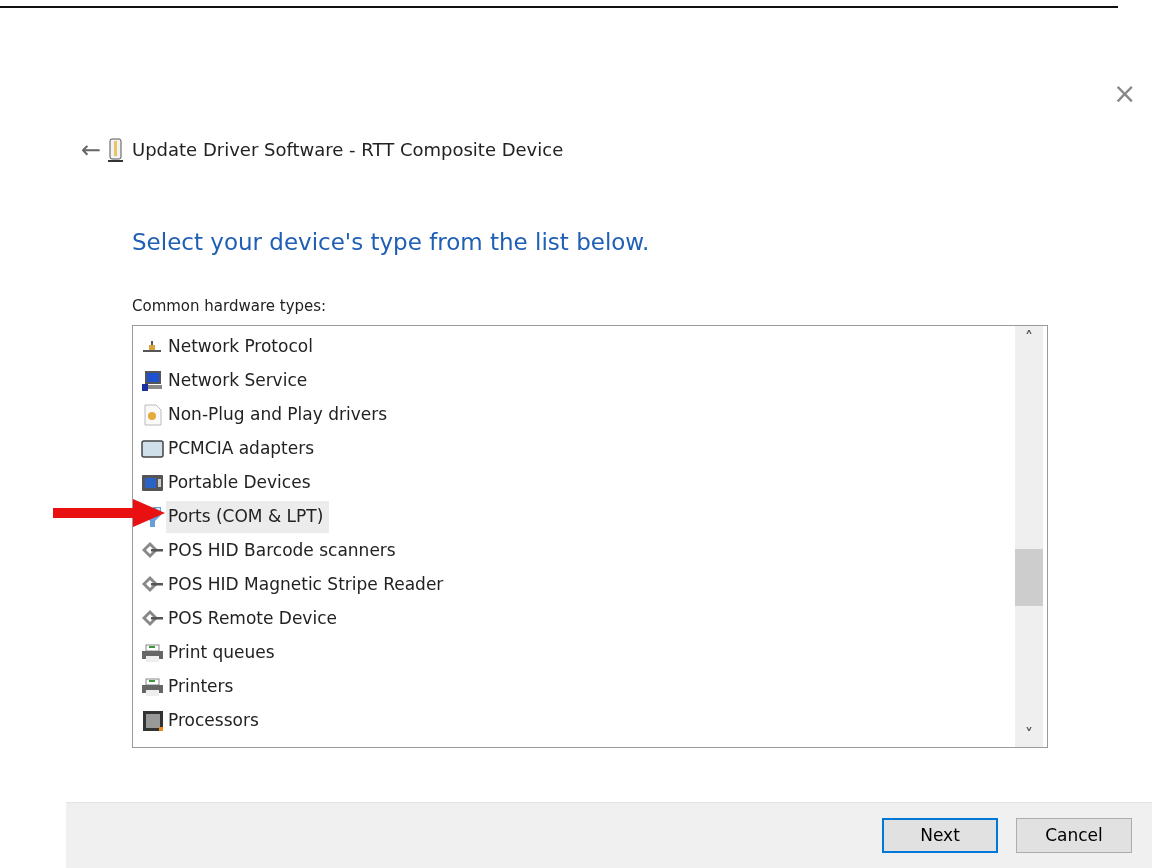 The width and height of the screenshot is (1156, 868). Describe the element at coordinates (203, 687) in the screenshot. I see `list-item: Printers` at that location.